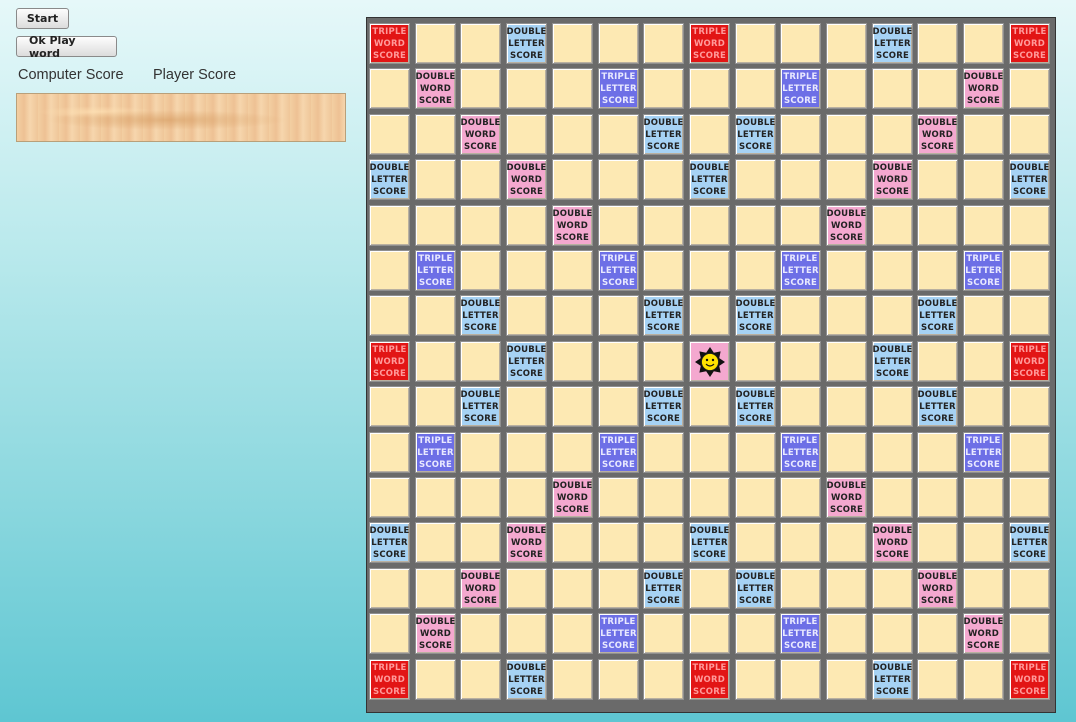 The width and height of the screenshot is (1076, 722). I want to click on board-cell-center-star, so click(709, 361).